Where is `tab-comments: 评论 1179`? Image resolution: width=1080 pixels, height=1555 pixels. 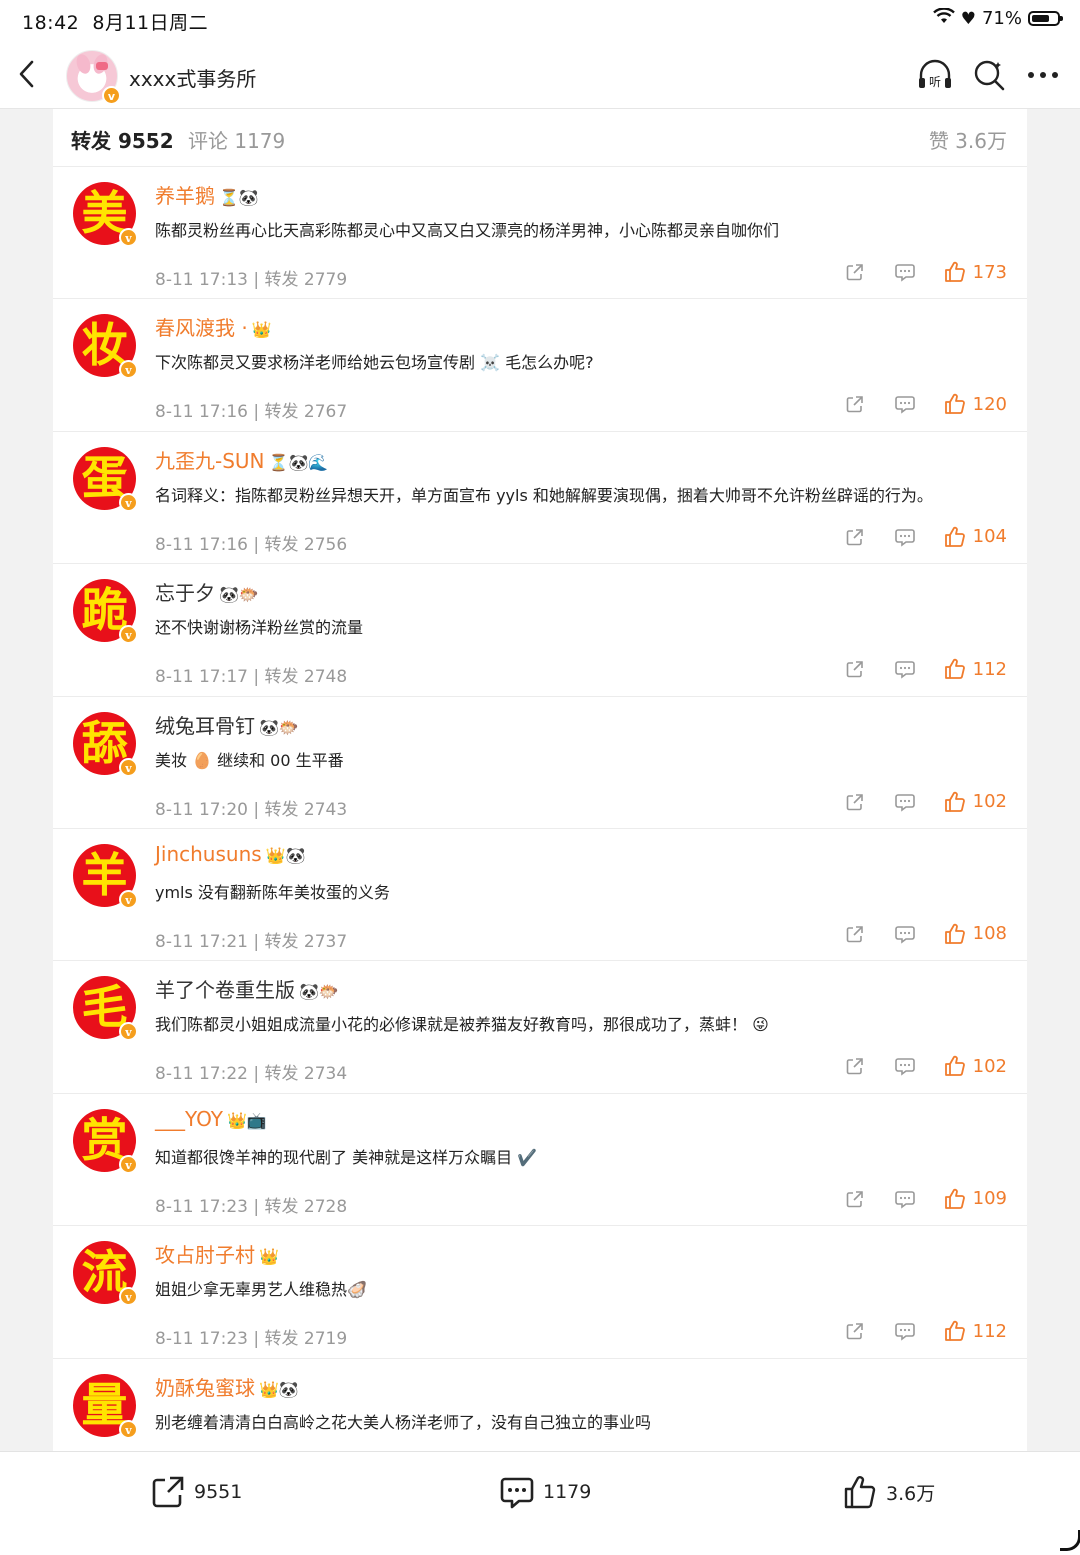 tab-comments: 评论 1179 is located at coordinates (236, 139).